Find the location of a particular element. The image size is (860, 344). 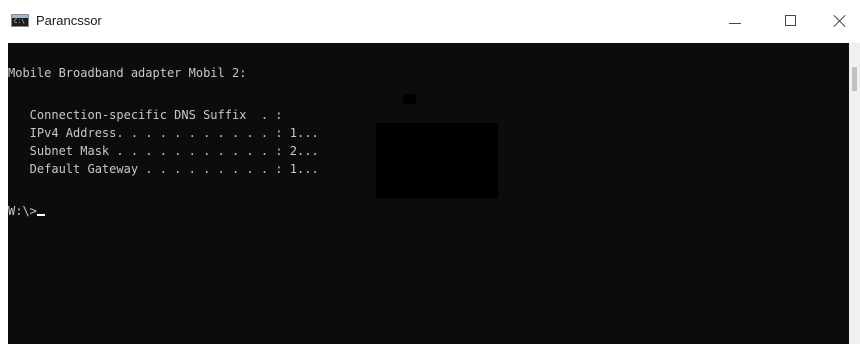

minimize-button is located at coordinates (735, 21).